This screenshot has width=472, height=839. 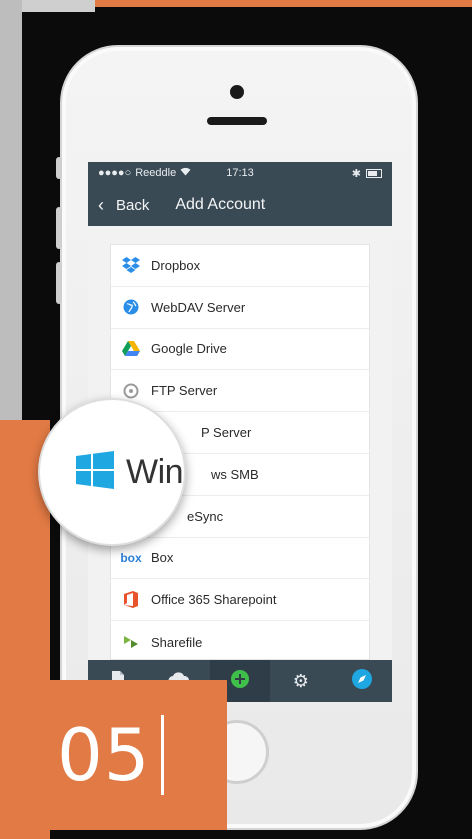 I want to click on list-item-webdav: WebDAV Server, so click(x=240, y=308).